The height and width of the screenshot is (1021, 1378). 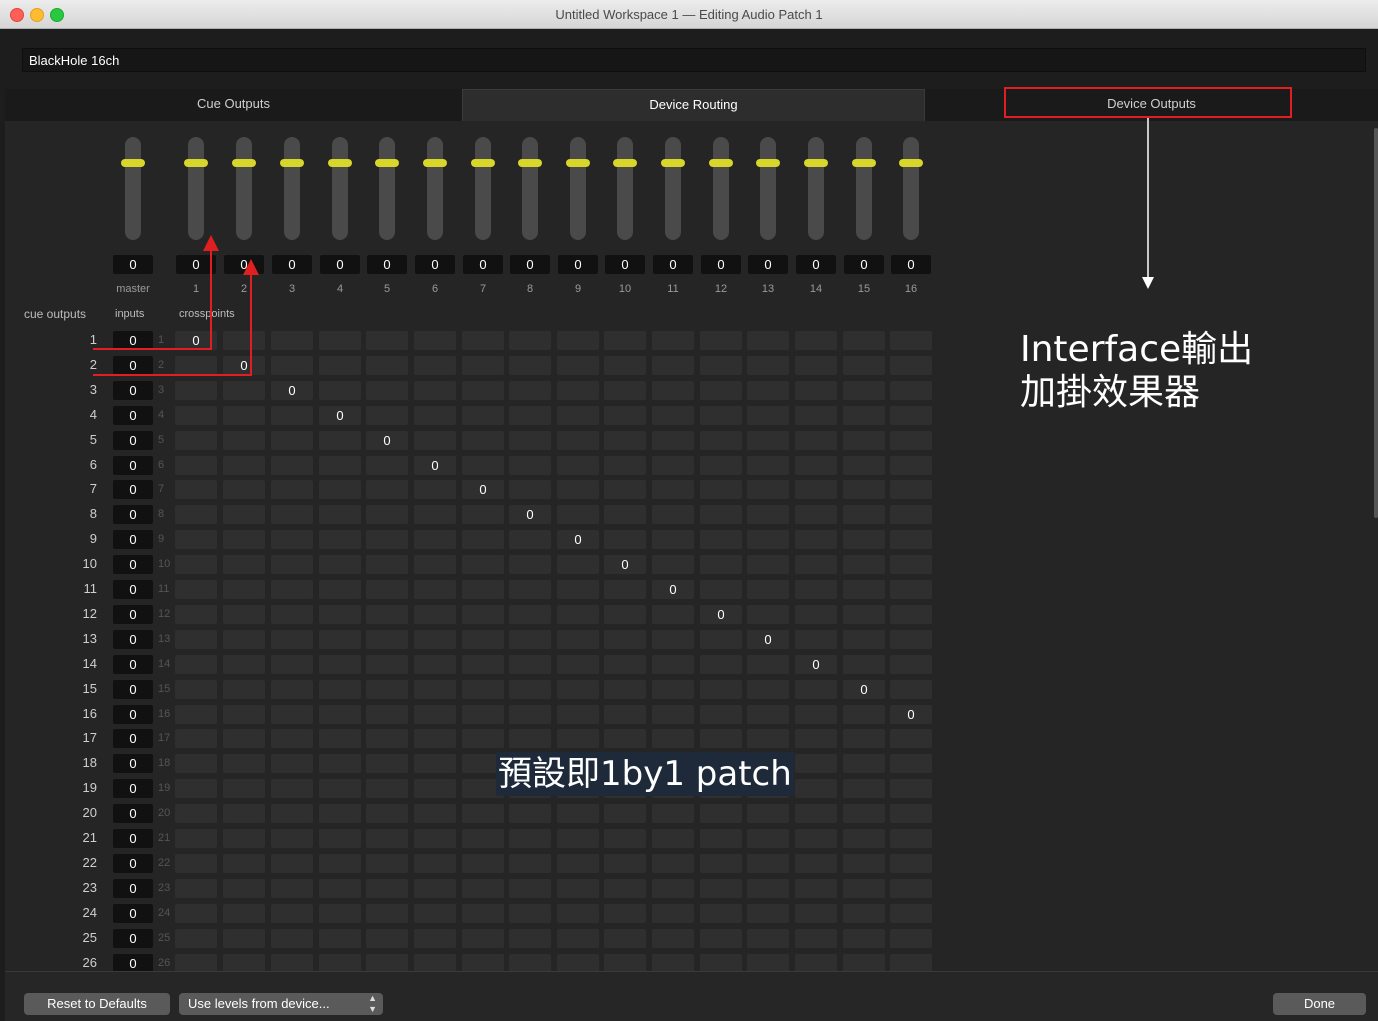 What do you see at coordinates (1319, 1004) in the screenshot?
I see `done-button: Done` at bounding box center [1319, 1004].